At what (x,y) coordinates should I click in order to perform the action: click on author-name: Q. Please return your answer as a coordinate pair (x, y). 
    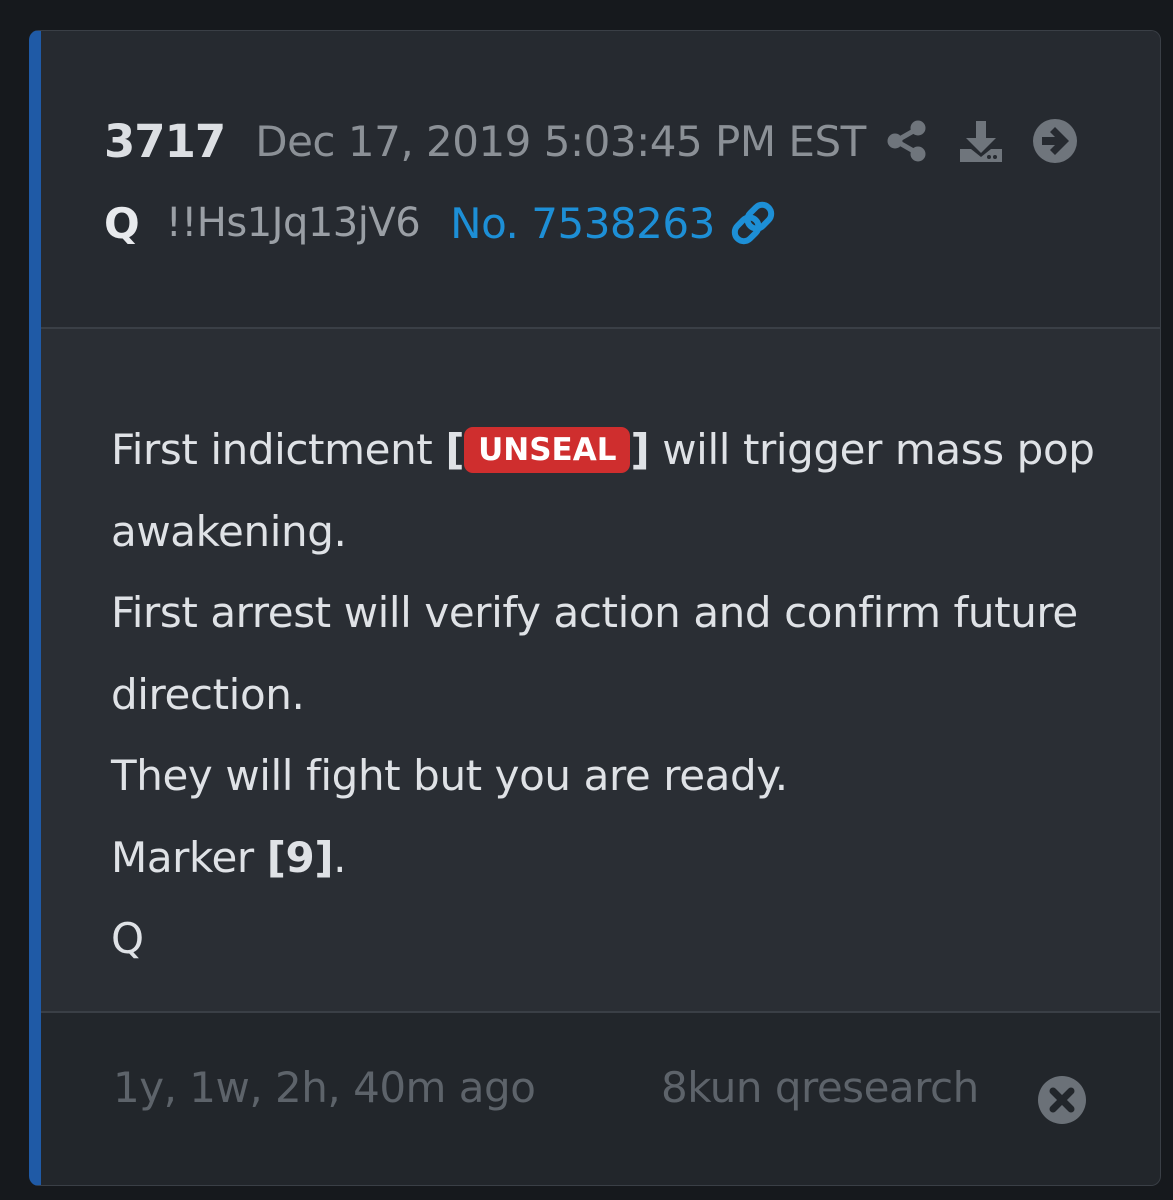
    Looking at the image, I should click on (122, 223).